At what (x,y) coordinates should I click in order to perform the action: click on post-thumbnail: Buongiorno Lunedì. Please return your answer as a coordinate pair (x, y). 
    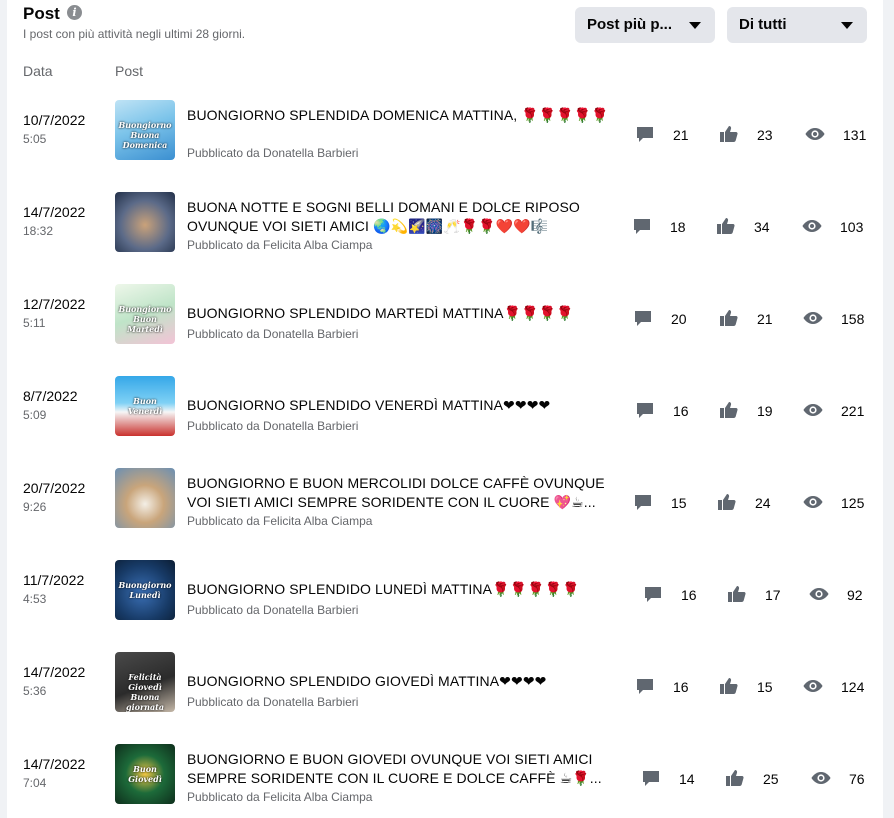
    Looking at the image, I should click on (145, 590).